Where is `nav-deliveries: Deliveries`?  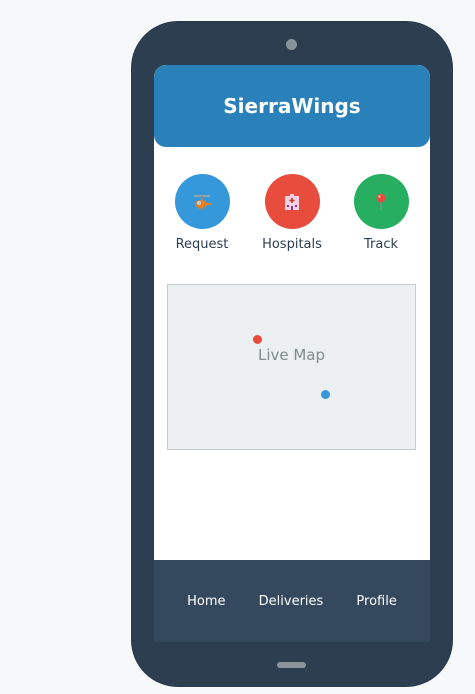 nav-deliveries: Deliveries is located at coordinates (291, 601).